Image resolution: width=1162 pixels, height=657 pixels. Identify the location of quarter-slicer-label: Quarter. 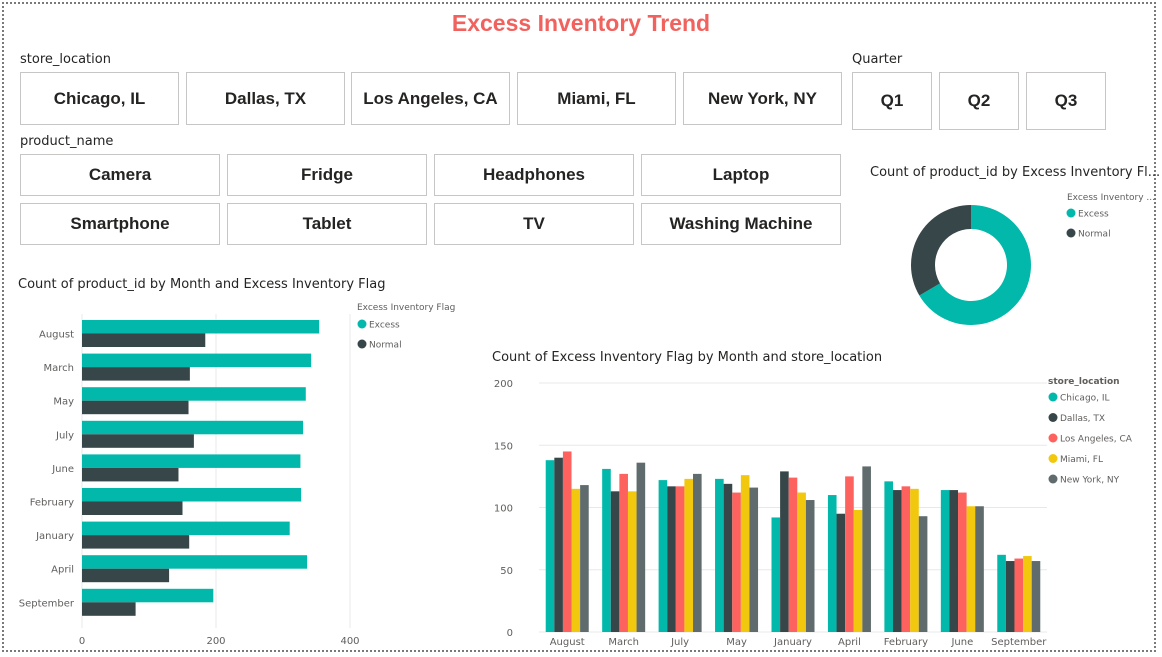
(877, 59).